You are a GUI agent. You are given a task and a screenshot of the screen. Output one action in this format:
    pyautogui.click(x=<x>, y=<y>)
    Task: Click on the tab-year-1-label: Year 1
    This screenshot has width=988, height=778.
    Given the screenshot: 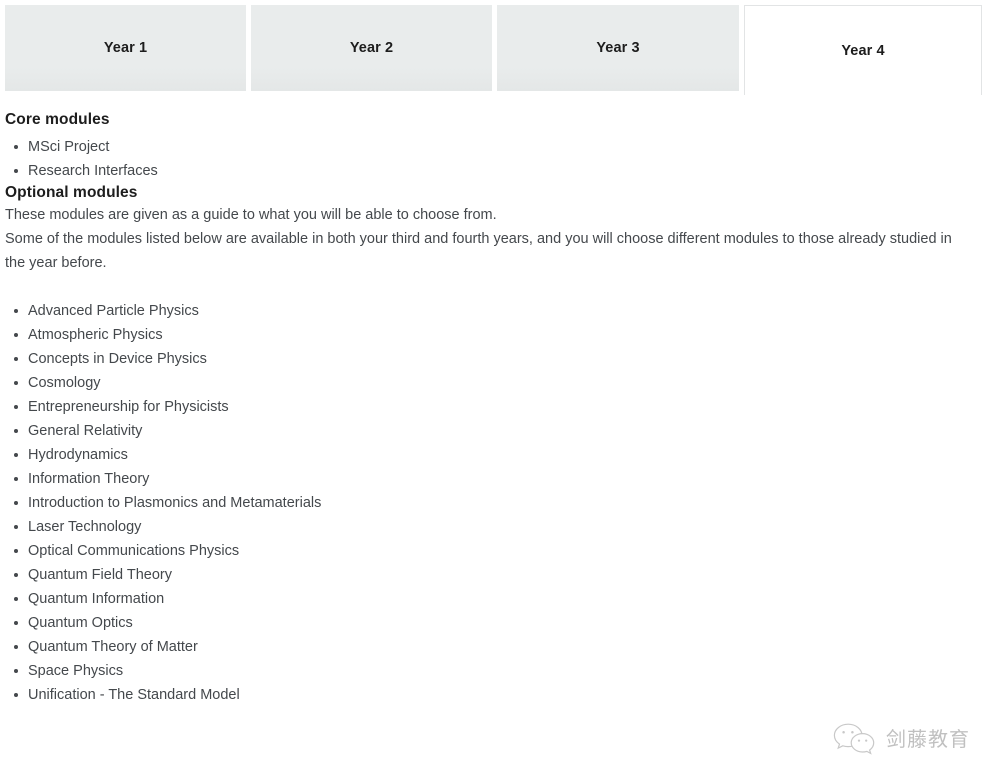 What is the action you would take?
    pyautogui.click(x=125, y=48)
    